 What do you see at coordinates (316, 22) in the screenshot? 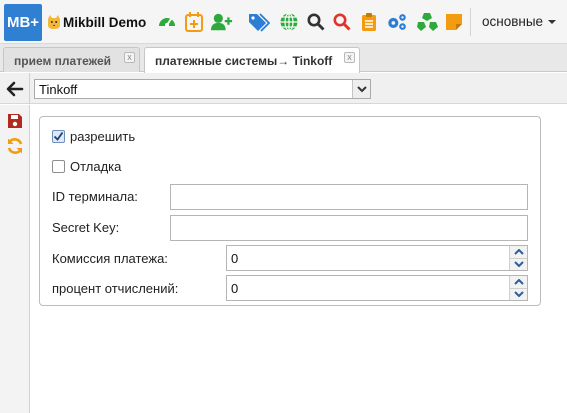
I see `search-icon` at bounding box center [316, 22].